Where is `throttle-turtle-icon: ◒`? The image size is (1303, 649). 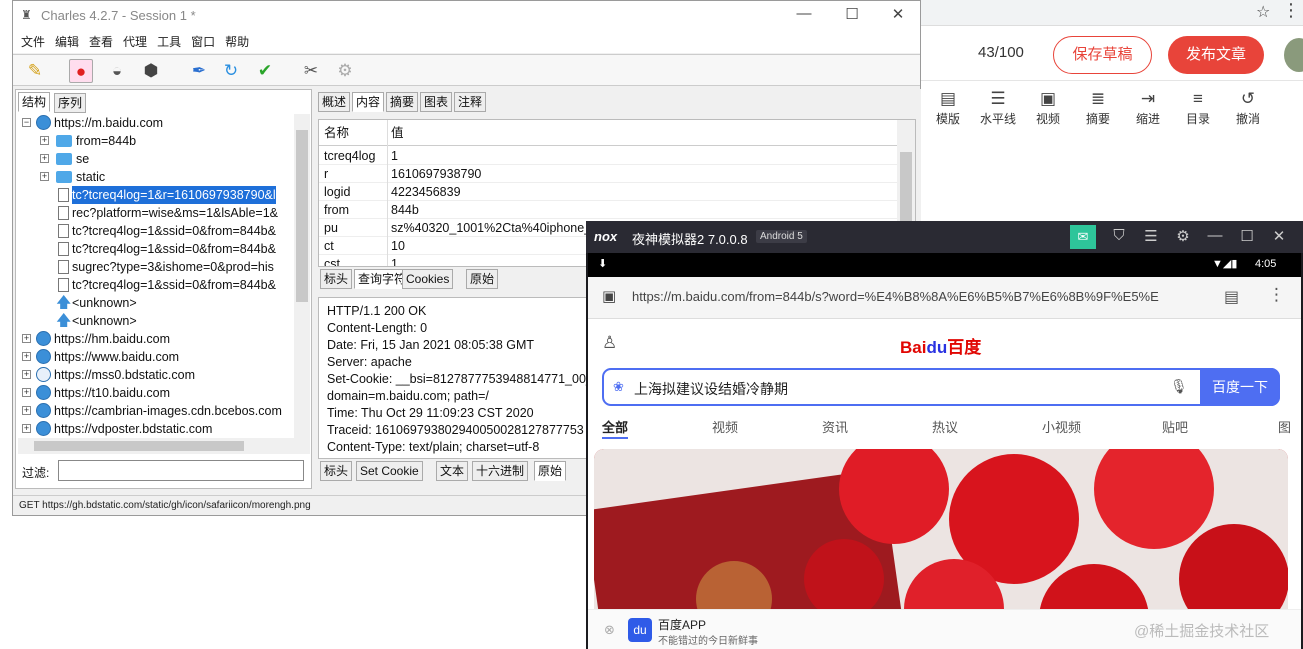 throttle-turtle-icon: ◒ is located at coordinates (117, 71).